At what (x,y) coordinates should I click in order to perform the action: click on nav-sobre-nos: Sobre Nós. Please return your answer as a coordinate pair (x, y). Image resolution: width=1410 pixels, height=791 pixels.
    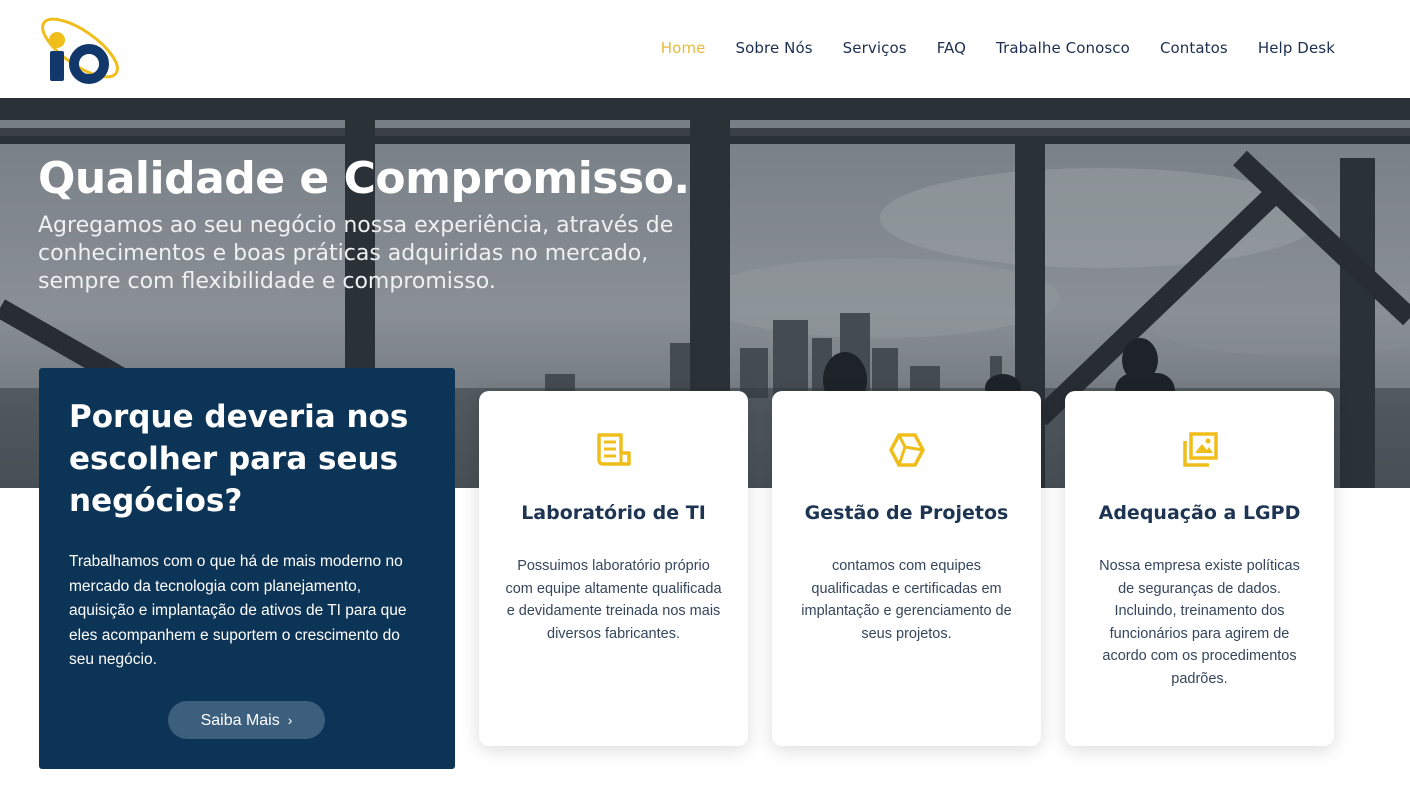
    Looking at the image, I should click on (774, 48).